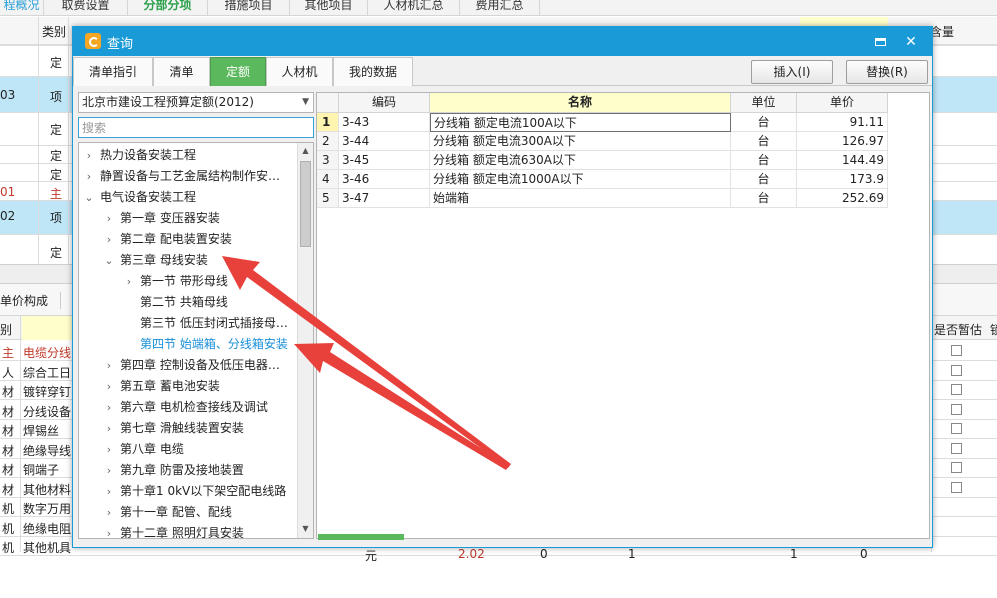  What do you see at coordinates (471, 554) in the screenshot?
I see `lower-row-partial-value: 2.02` at bounding box center [471, 554].